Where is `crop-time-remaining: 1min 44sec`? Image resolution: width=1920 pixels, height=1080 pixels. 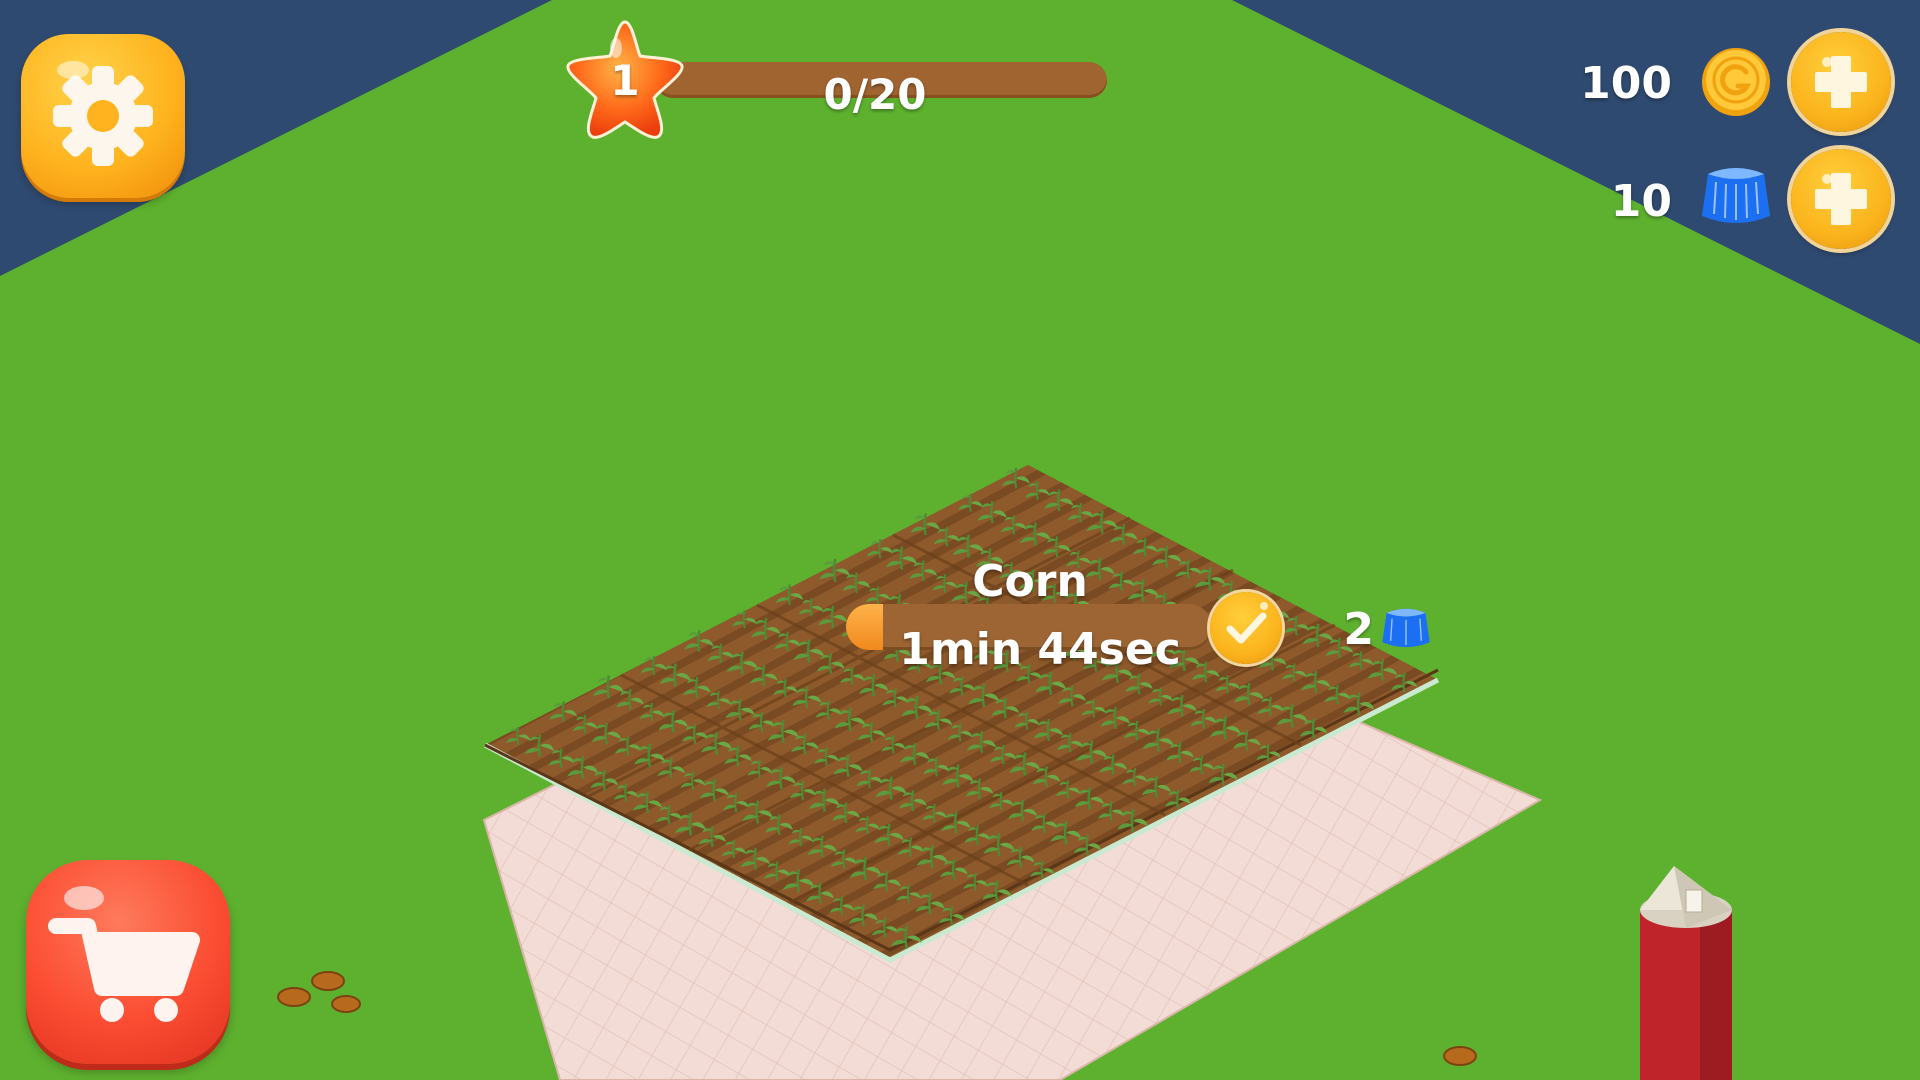
crop-time-remaining: 1min 44sec is located at coordinates (1040, 649).